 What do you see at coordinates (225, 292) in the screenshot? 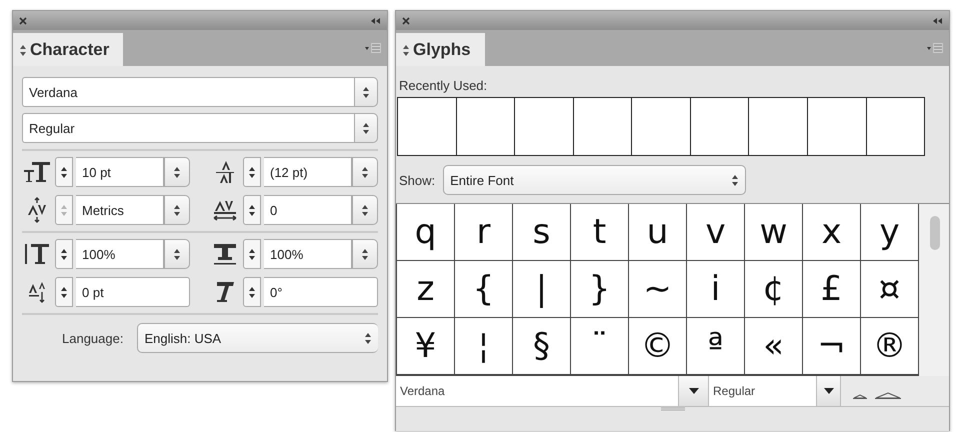
I see `skew-icon` at bounding box center [225, 292].